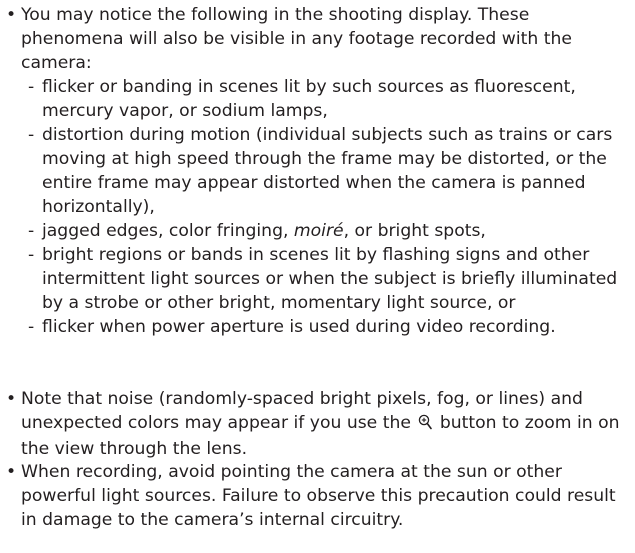  Describe the element at coordinates (168, 231) in the screenshot. I see `sub-item-text-before: jagged edges, color fringing,` at that location.